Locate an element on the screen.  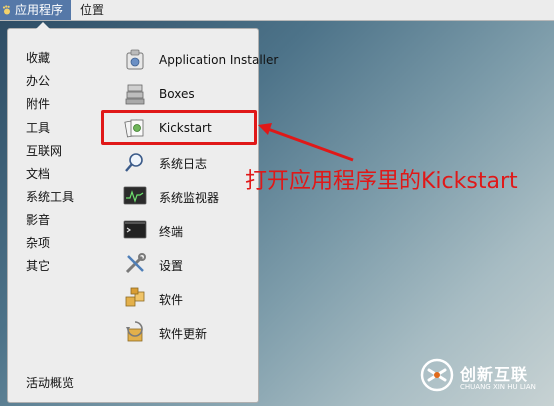
app-software-update: 软件更新 is located at coordinates (193, 333).